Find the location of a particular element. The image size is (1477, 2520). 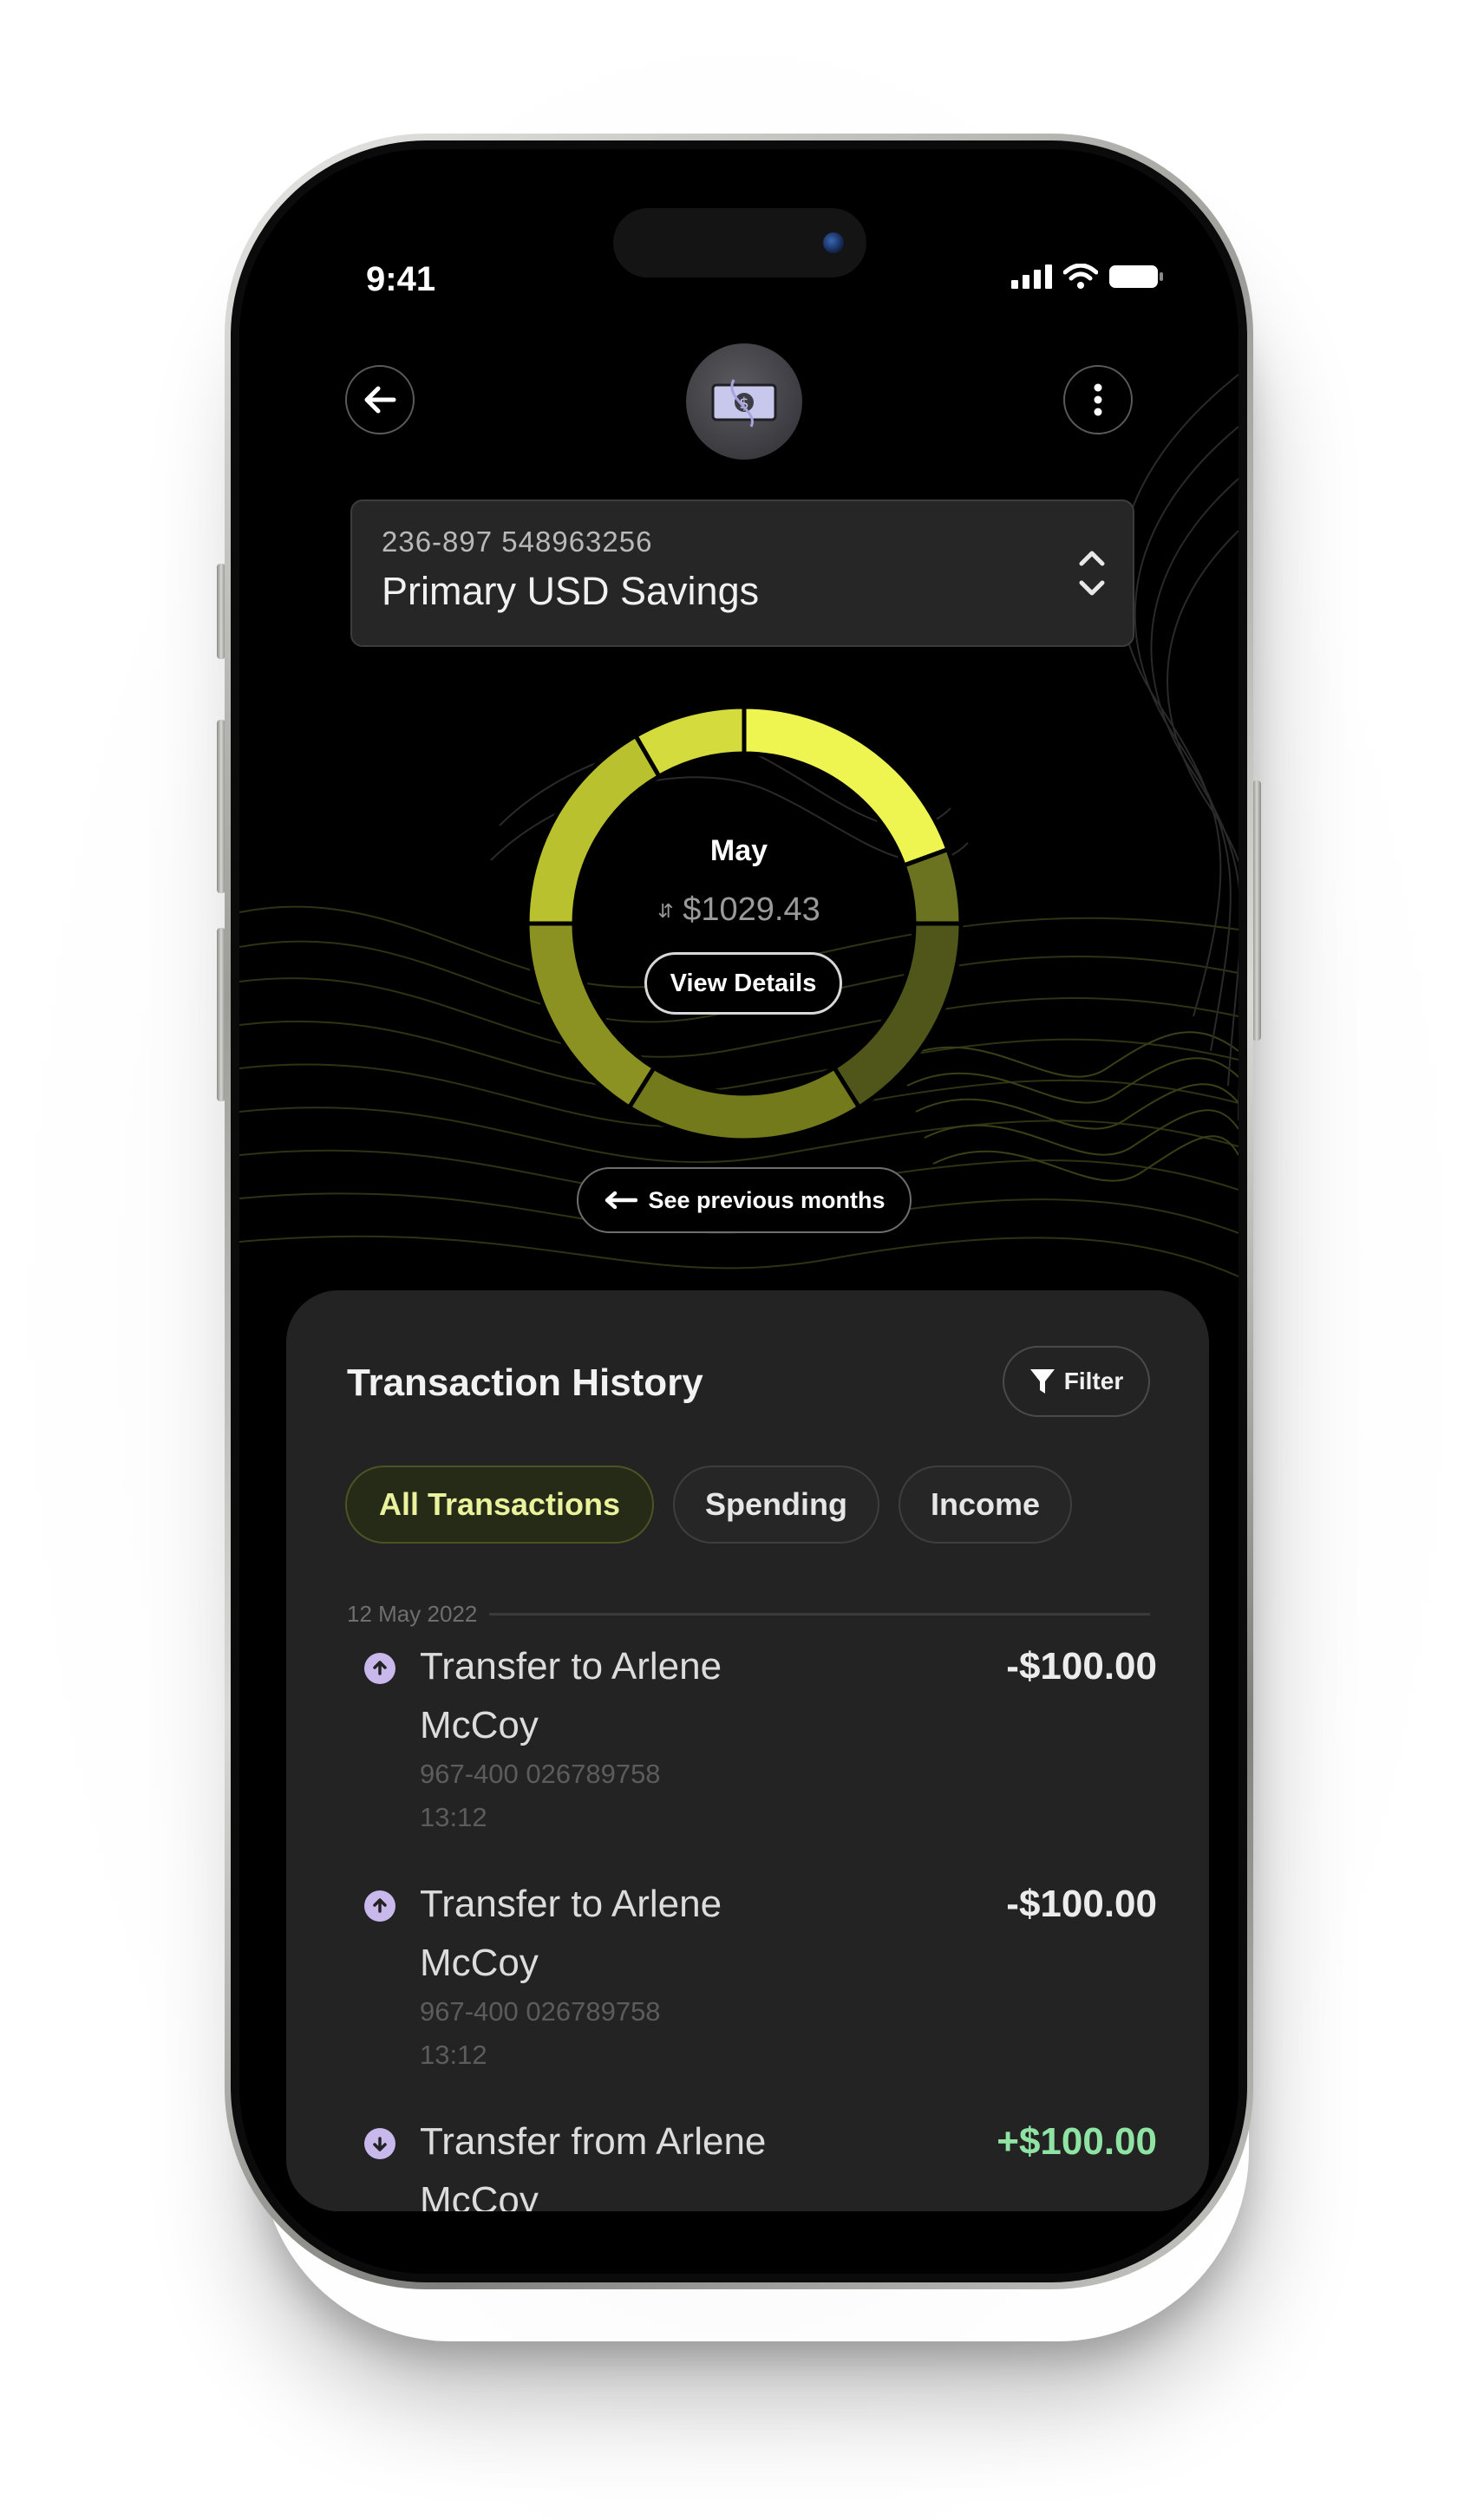

battery-icon is located at coordinates (1136, 276).